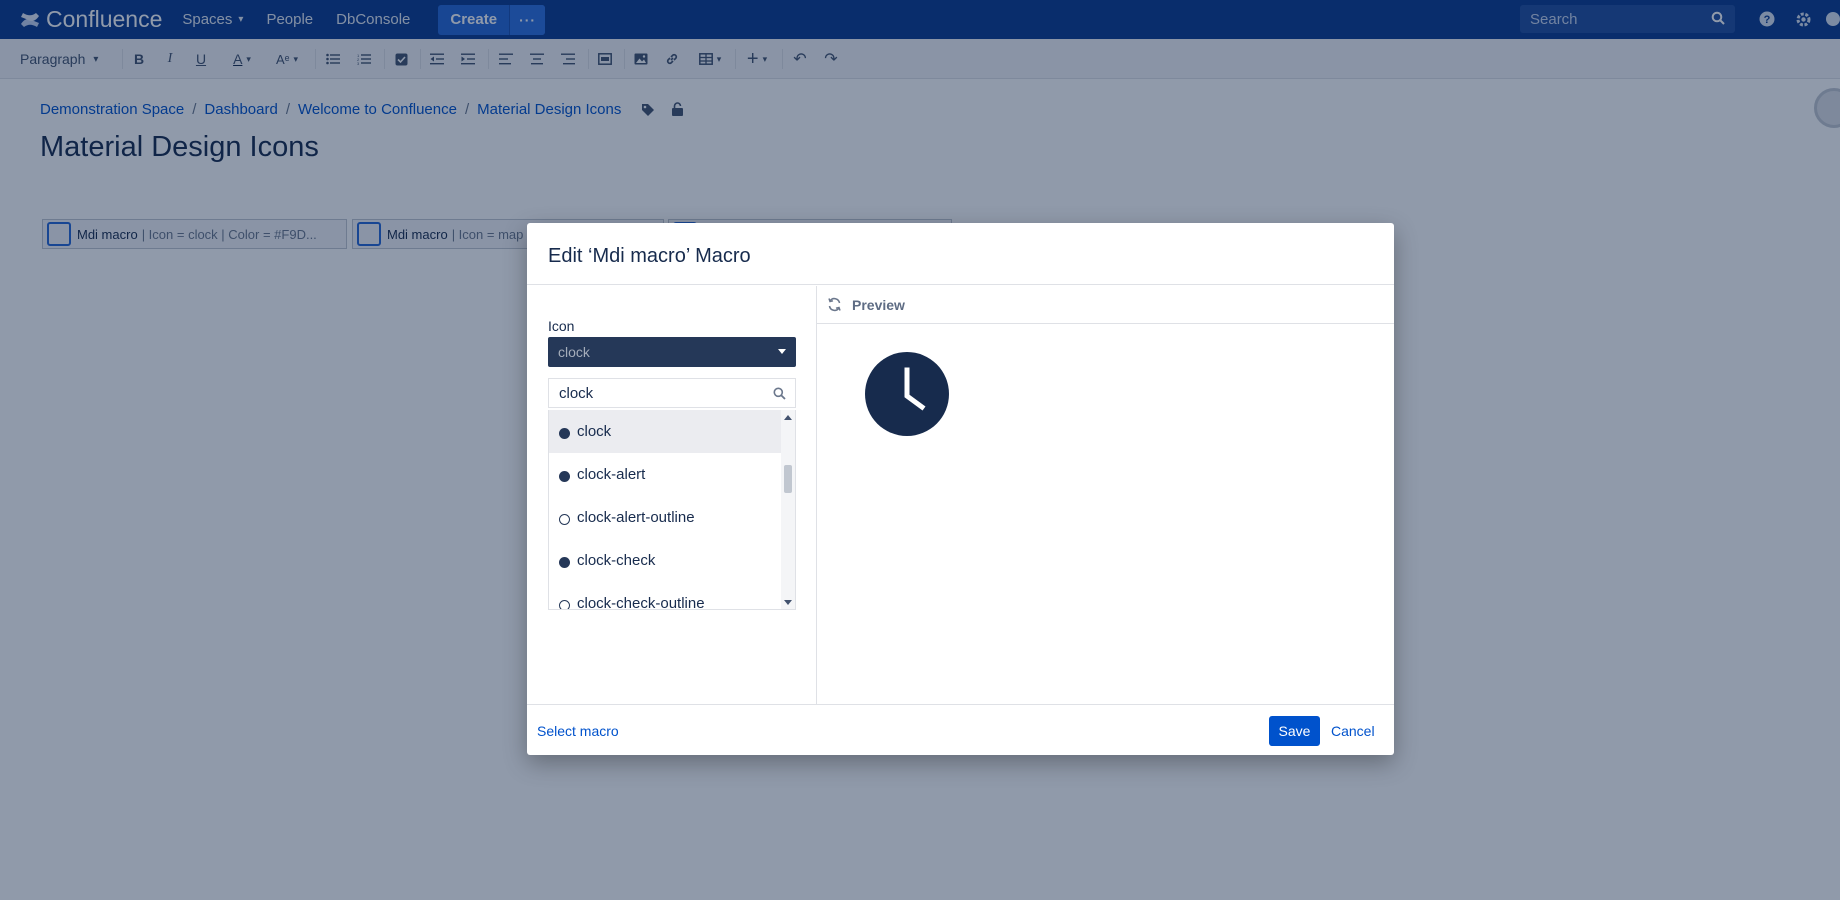  What do you see at coordinates (561, 326) in the screenshot?
I see `icon-field-label: Icon` at bounding box center [561, 326].